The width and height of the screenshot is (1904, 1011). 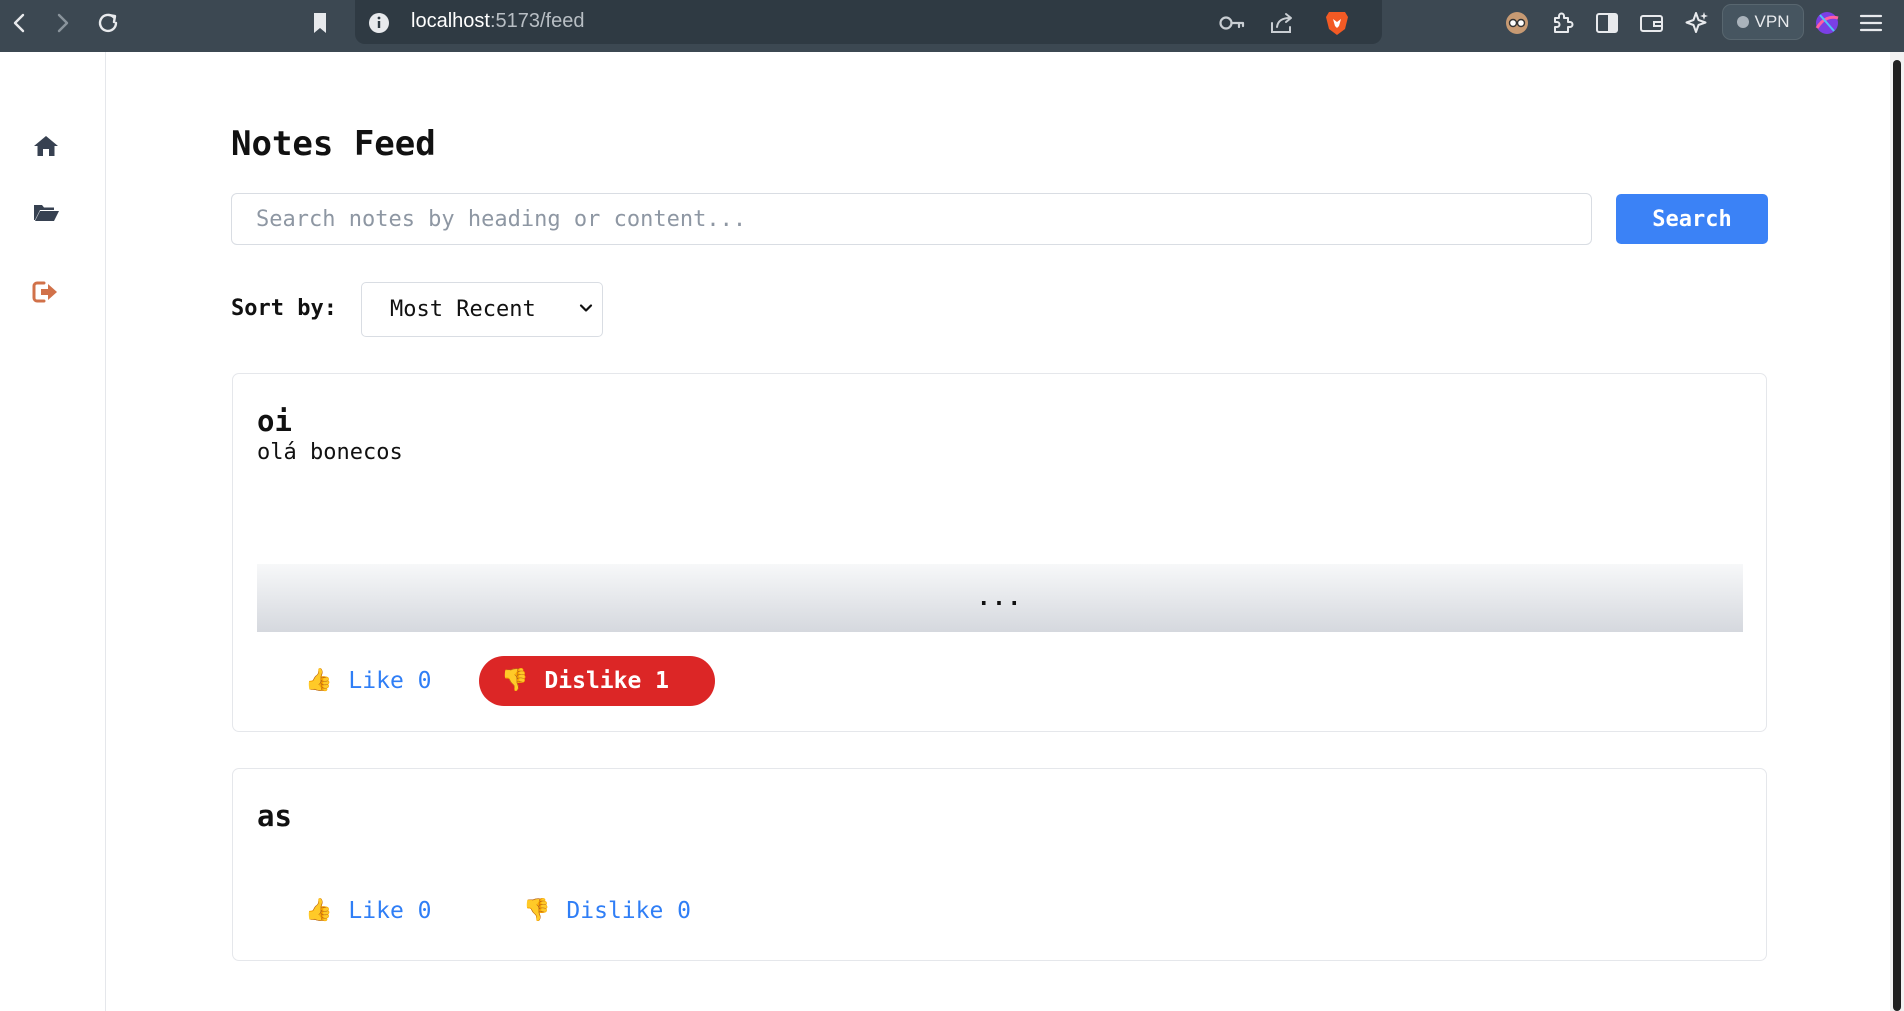 What do you see at coordinates (1652, 23) in the screenshot?
I see `wallet-icon` at bounding box center [1652, 23].